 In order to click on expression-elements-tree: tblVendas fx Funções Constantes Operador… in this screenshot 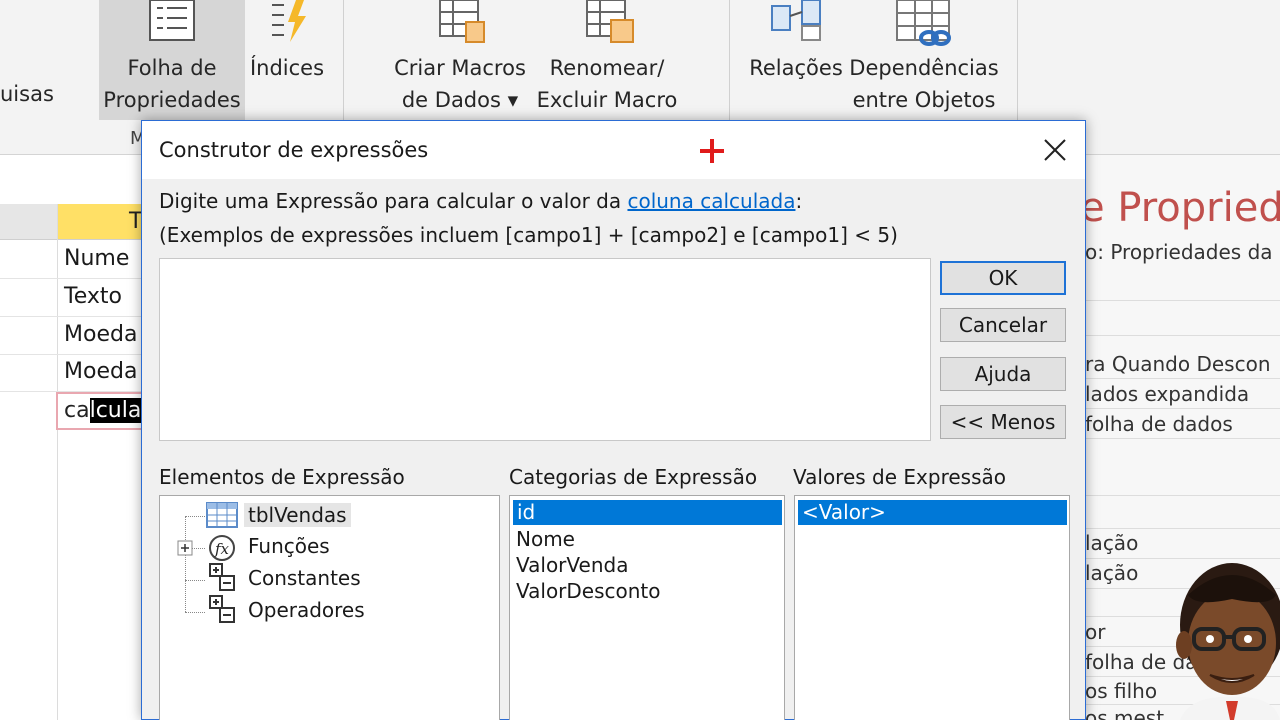, I will do `click(329, 607)`.